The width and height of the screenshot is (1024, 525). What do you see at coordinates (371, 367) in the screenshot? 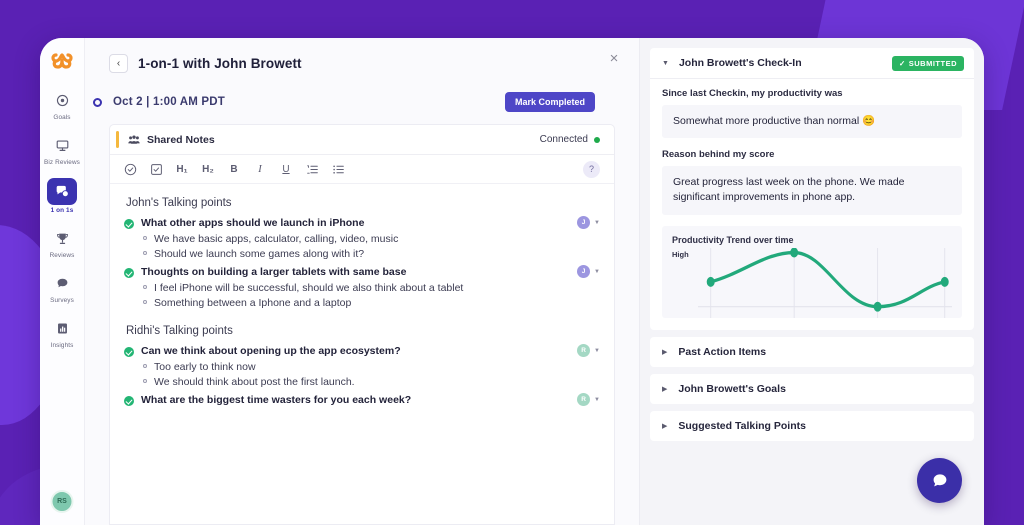
I see `talking-point-subitem: Too early to think now` at bounding box center [371, 367].